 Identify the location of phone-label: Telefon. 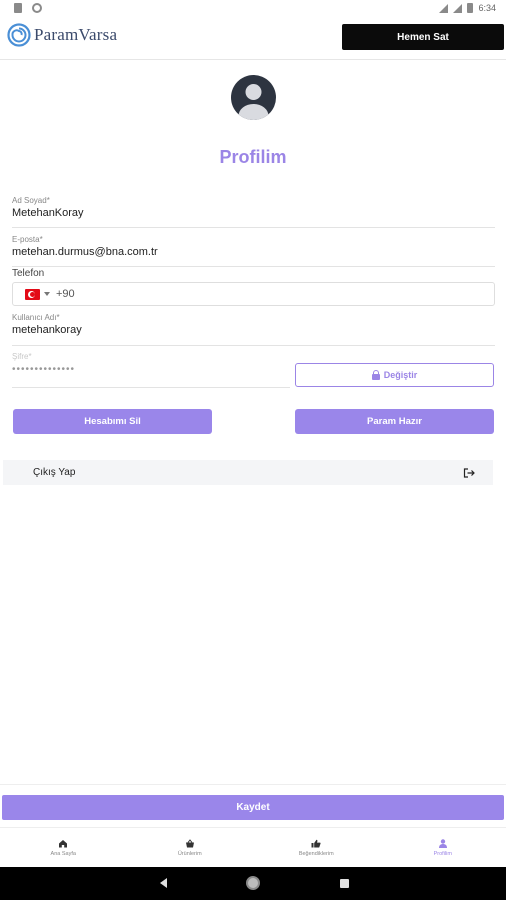
(28, 273).